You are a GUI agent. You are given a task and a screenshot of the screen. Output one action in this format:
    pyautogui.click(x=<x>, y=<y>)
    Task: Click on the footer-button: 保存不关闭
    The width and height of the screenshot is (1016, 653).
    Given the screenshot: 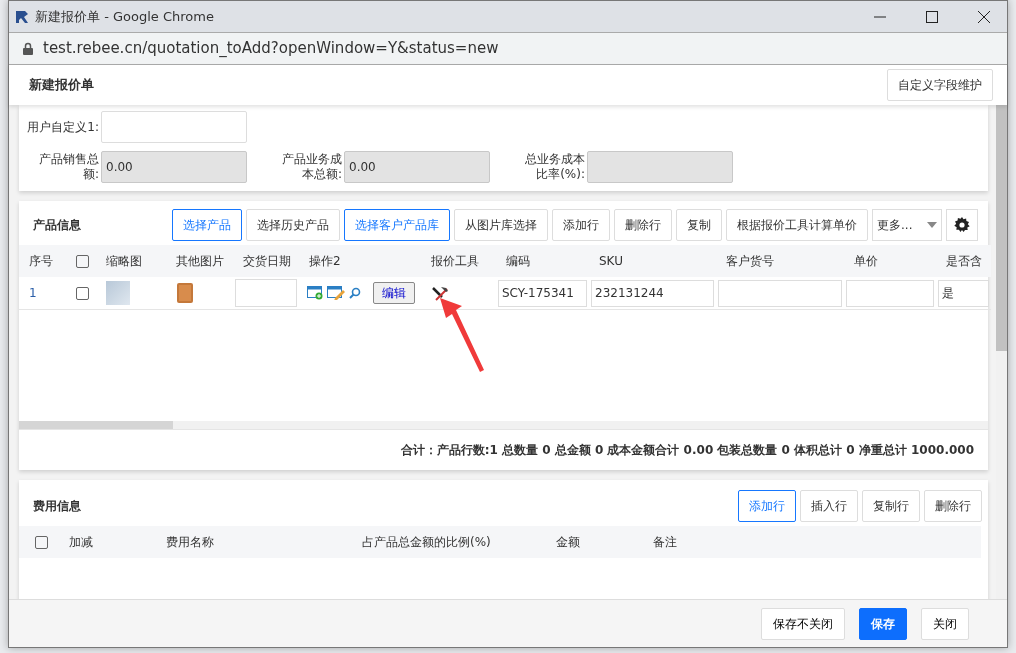 What is the action you would take?
    pyautogui.click(x=803, y=623)
    